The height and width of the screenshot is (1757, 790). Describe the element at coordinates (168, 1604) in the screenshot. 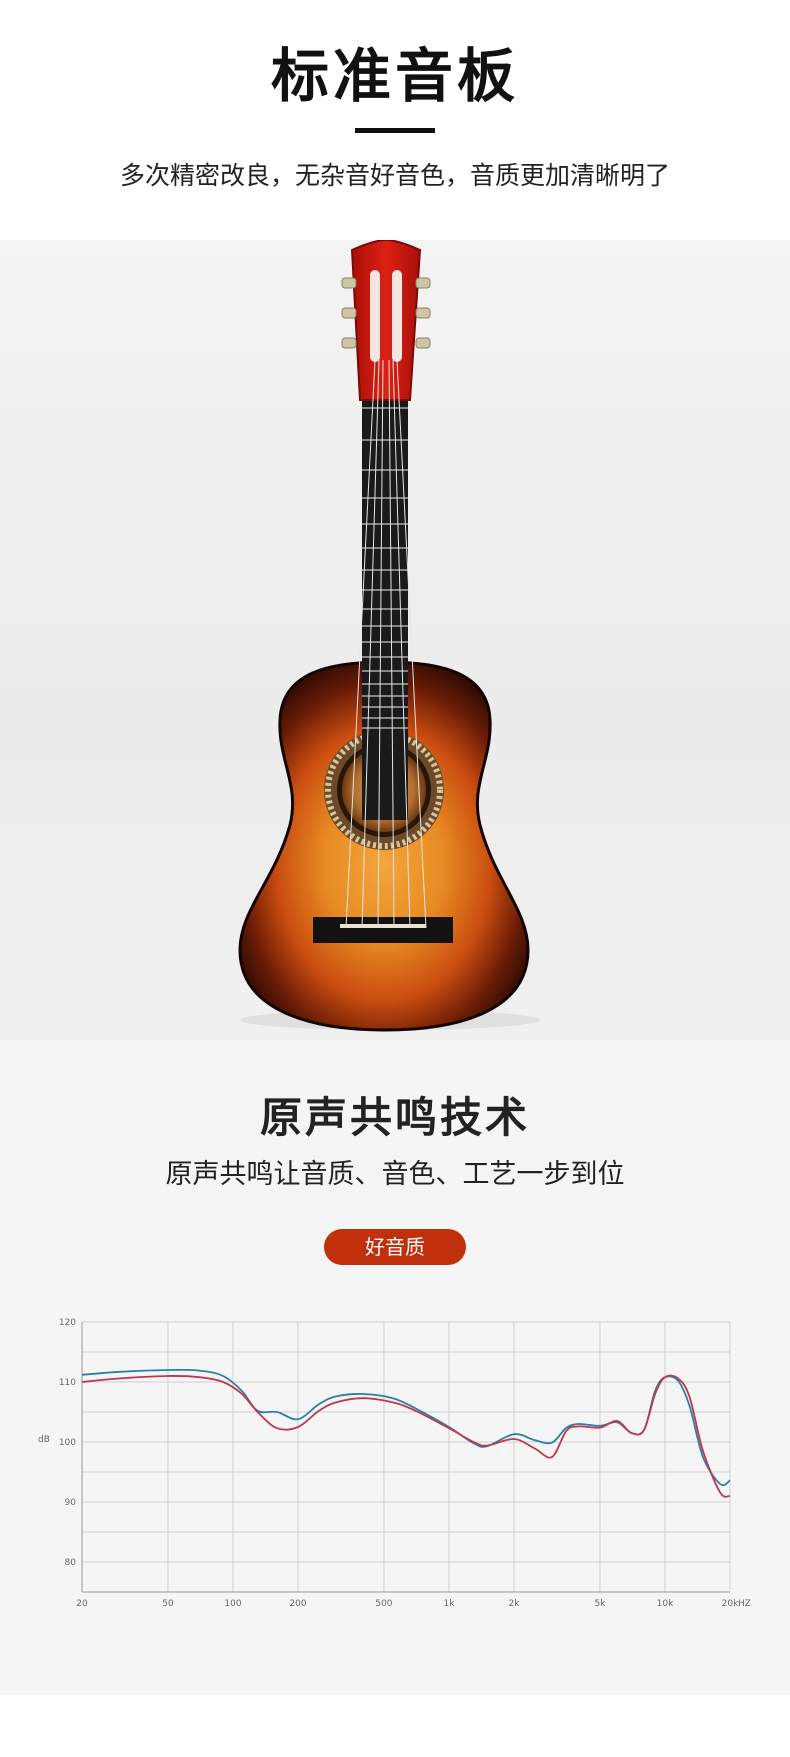

I see `x-tick-label: 50` at that location.